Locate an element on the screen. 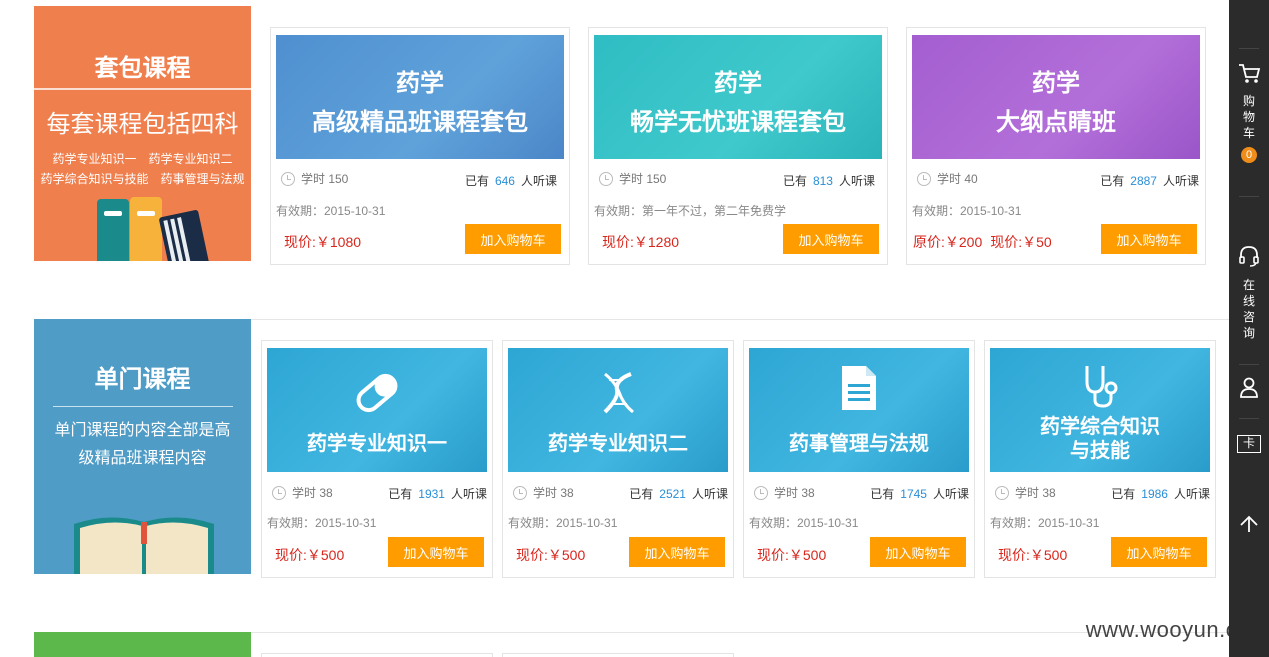 This screenshot has height=657, width=1269. course-thumbnail: 药事管理与法规 is located at coordinates (859, 410).